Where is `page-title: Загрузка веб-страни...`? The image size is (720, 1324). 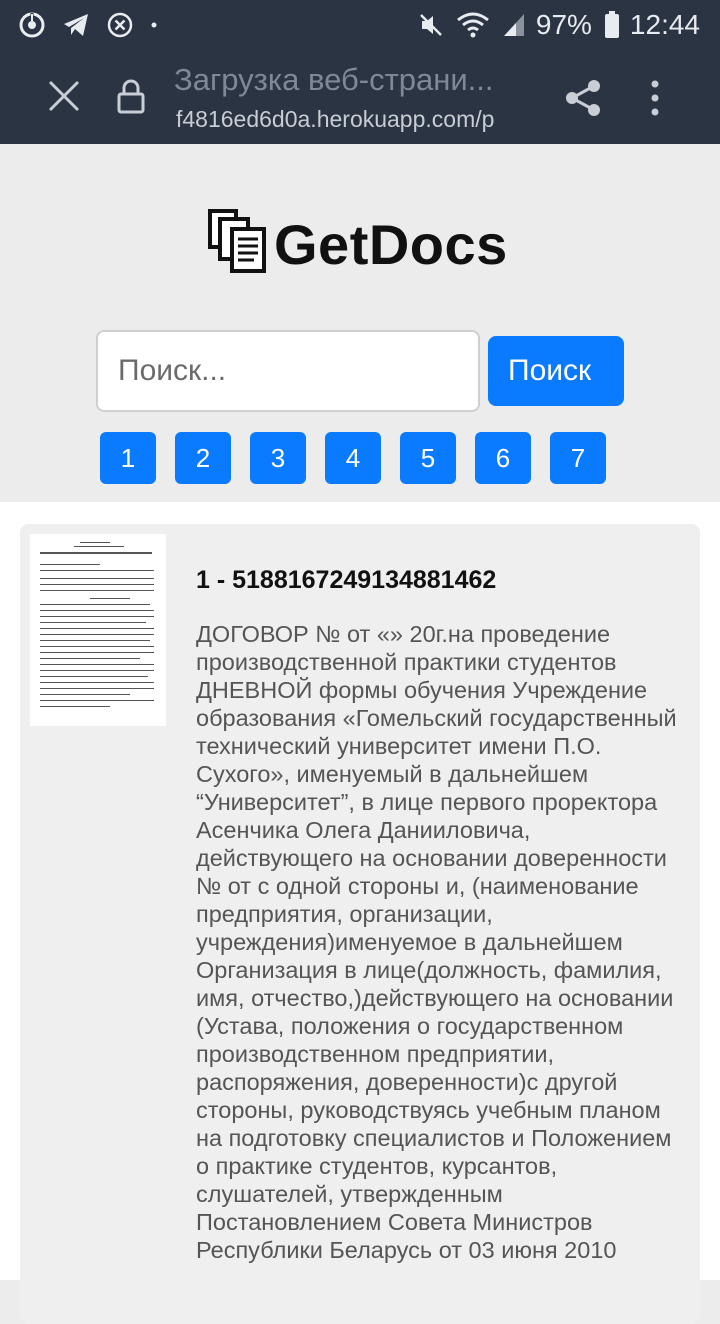 page-title: Загрузка веб-страни... is located at coordinates (355, 82).